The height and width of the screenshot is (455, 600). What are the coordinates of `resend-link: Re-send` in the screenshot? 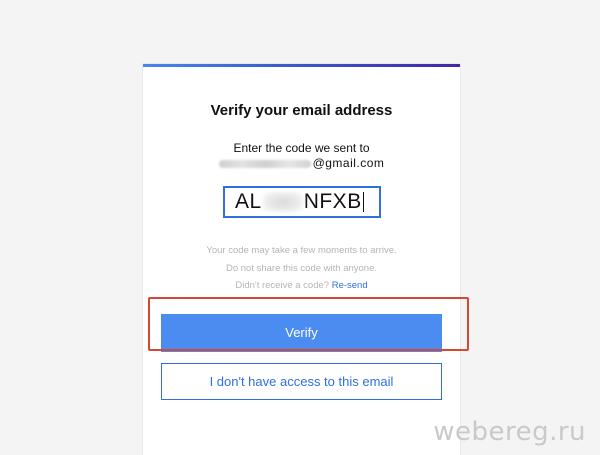 It's located at (350, 285).